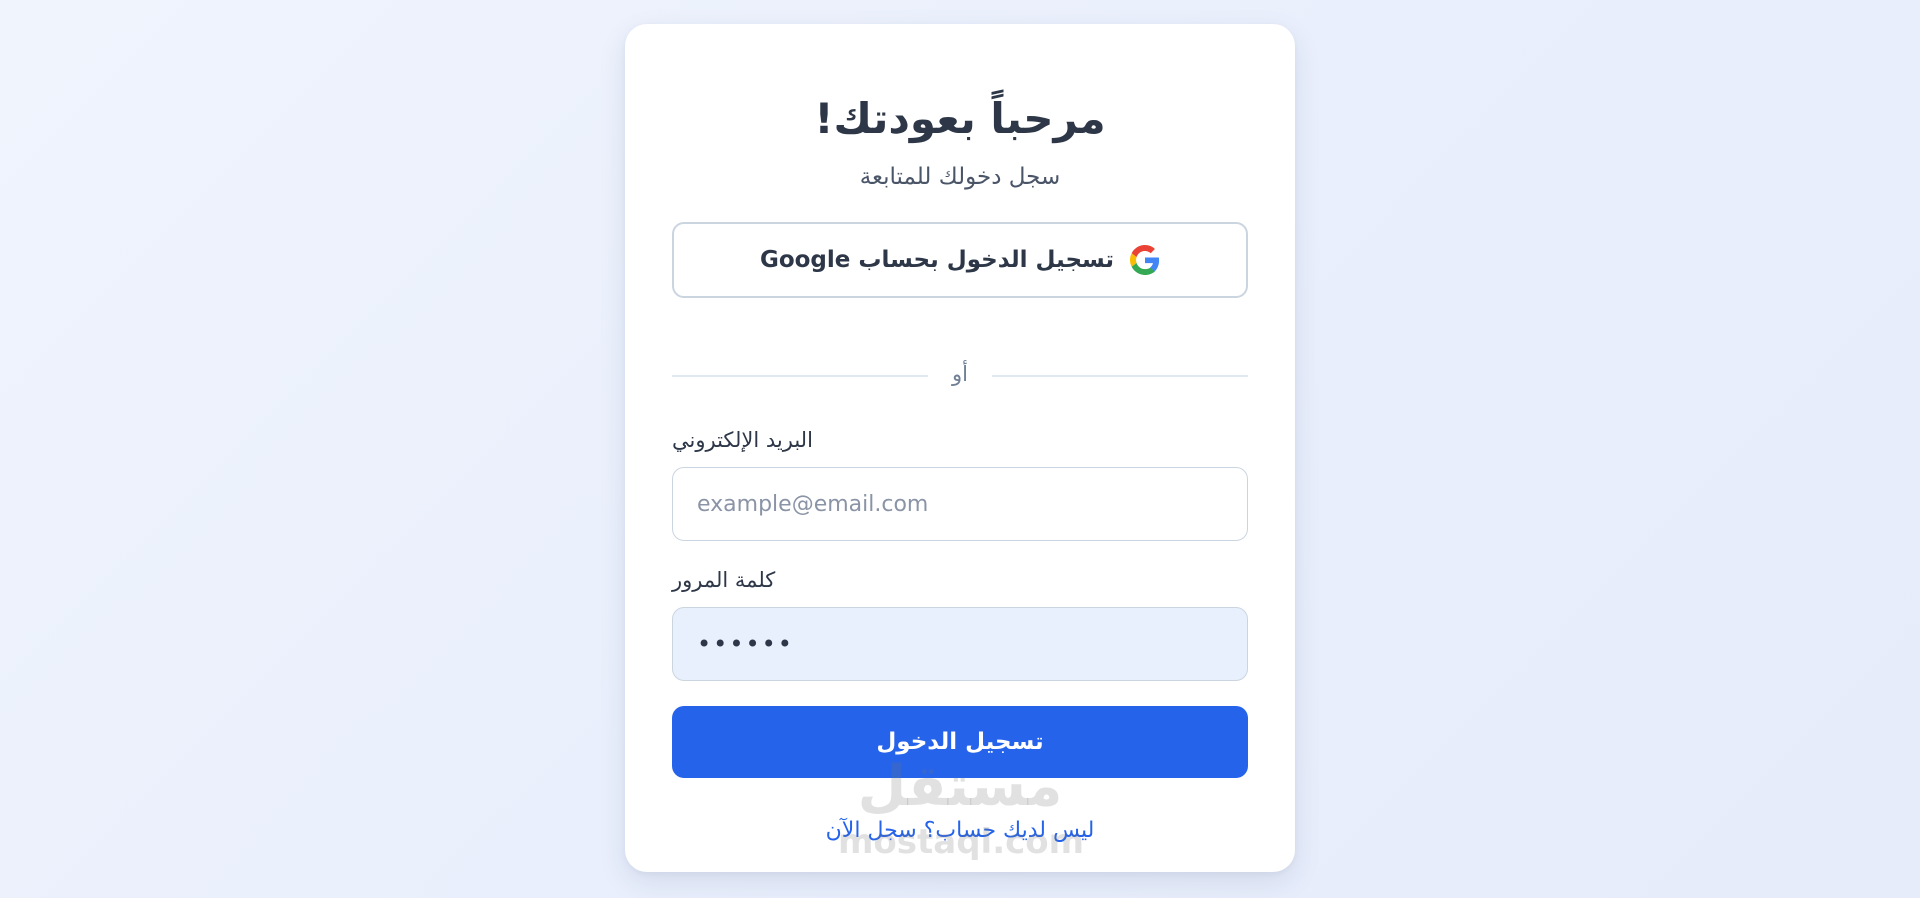 This screenshot has width=1920, height=898. I want to click on email-label: البريد الإلكتروني, so click(742, 440).